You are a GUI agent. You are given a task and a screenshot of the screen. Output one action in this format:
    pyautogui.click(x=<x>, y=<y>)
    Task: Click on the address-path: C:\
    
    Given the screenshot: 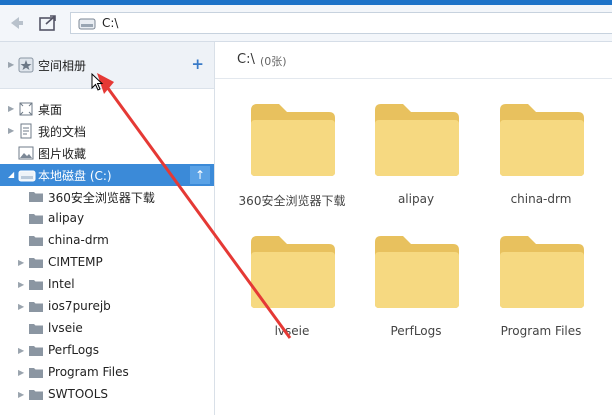 What is the action you would take?
    pyautogui.click(x=110, y=23)
    